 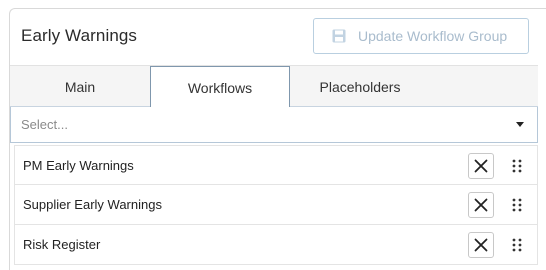 What do you see at coordinates (220, 87) in the screenshot?
I see `tab-workflows: Workflows` at bounding box center [220, 87].